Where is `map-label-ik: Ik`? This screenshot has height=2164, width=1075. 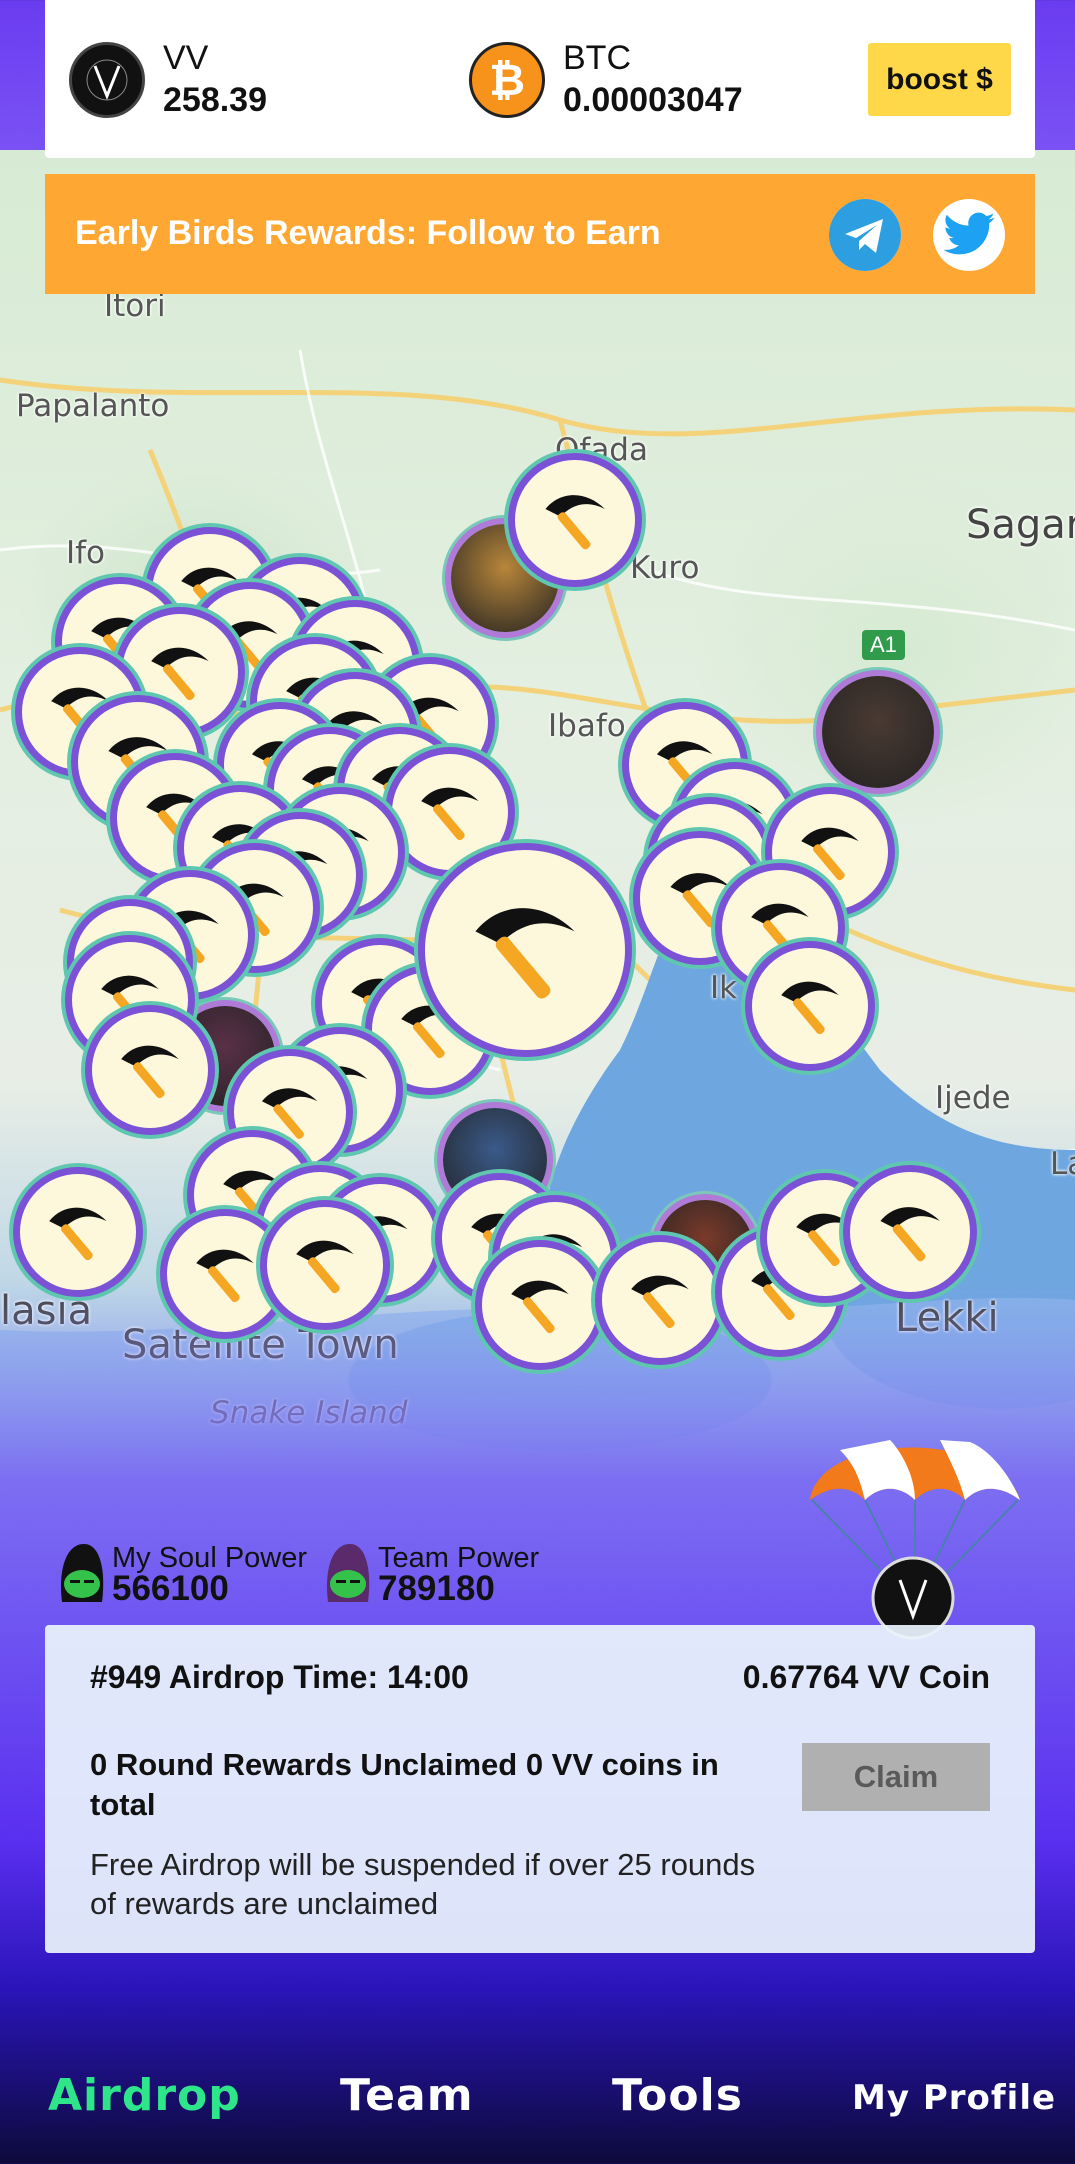
map-label-ik: Ik is located at coordinates (724, 988).